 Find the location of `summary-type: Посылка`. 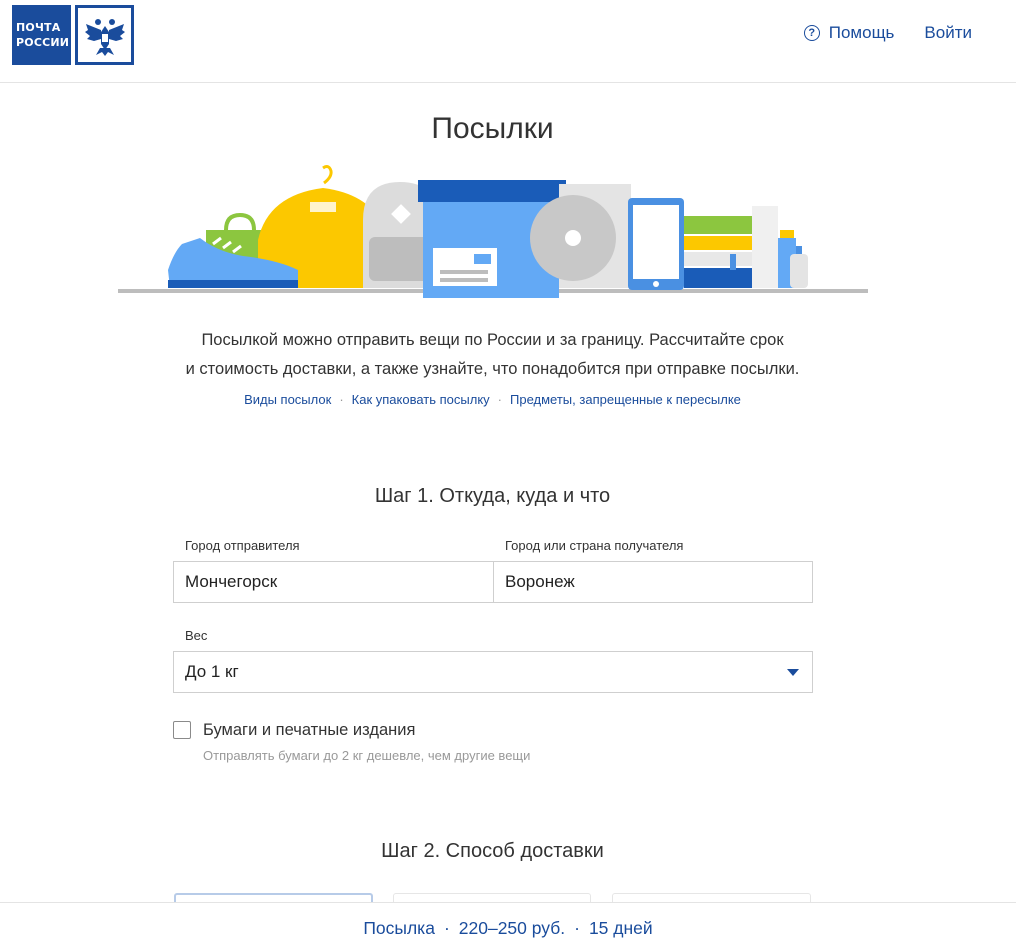

summary-type: Посылка is located at coordinates (399, 928).